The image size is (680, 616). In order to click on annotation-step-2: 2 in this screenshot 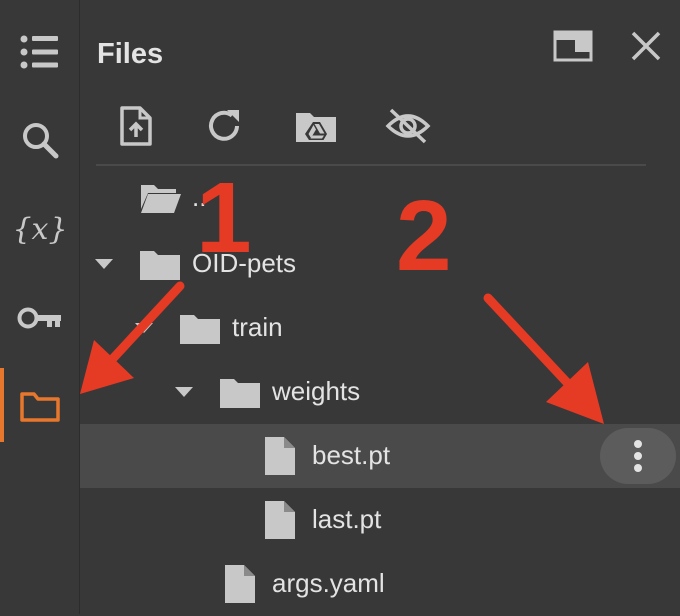, I will do `click(424, 236)`.